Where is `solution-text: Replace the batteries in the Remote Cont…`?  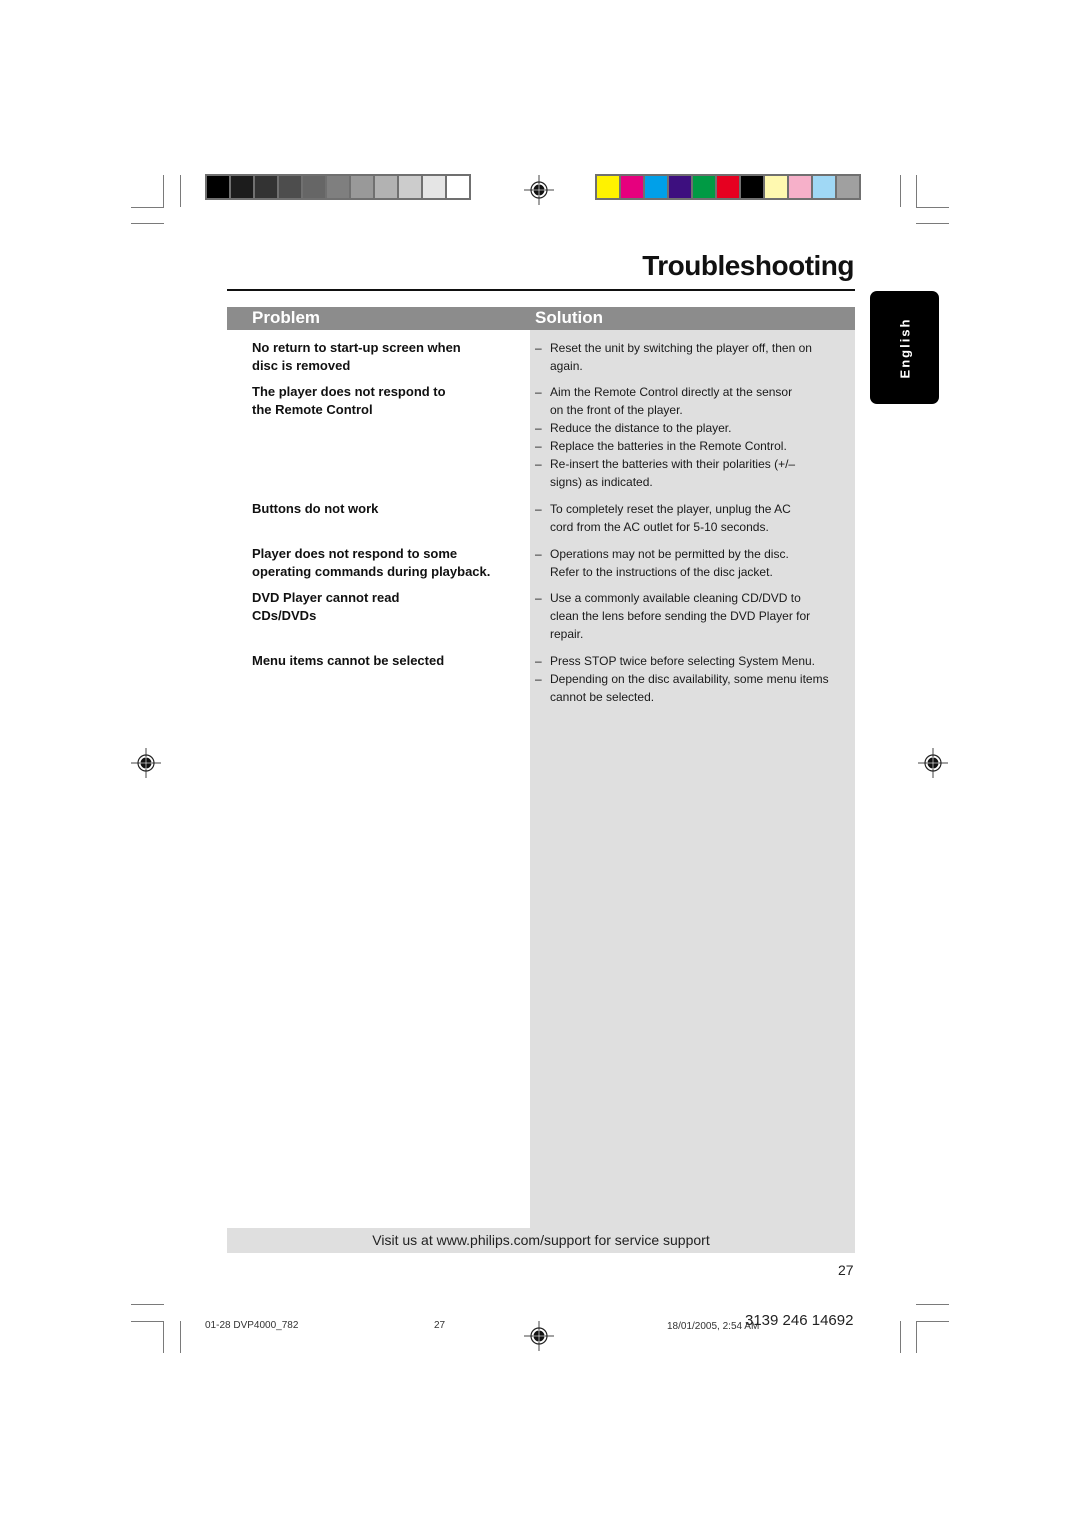
solution-text: Replace the batteries in the Remote Cont… is located at coordinates (668, 446).